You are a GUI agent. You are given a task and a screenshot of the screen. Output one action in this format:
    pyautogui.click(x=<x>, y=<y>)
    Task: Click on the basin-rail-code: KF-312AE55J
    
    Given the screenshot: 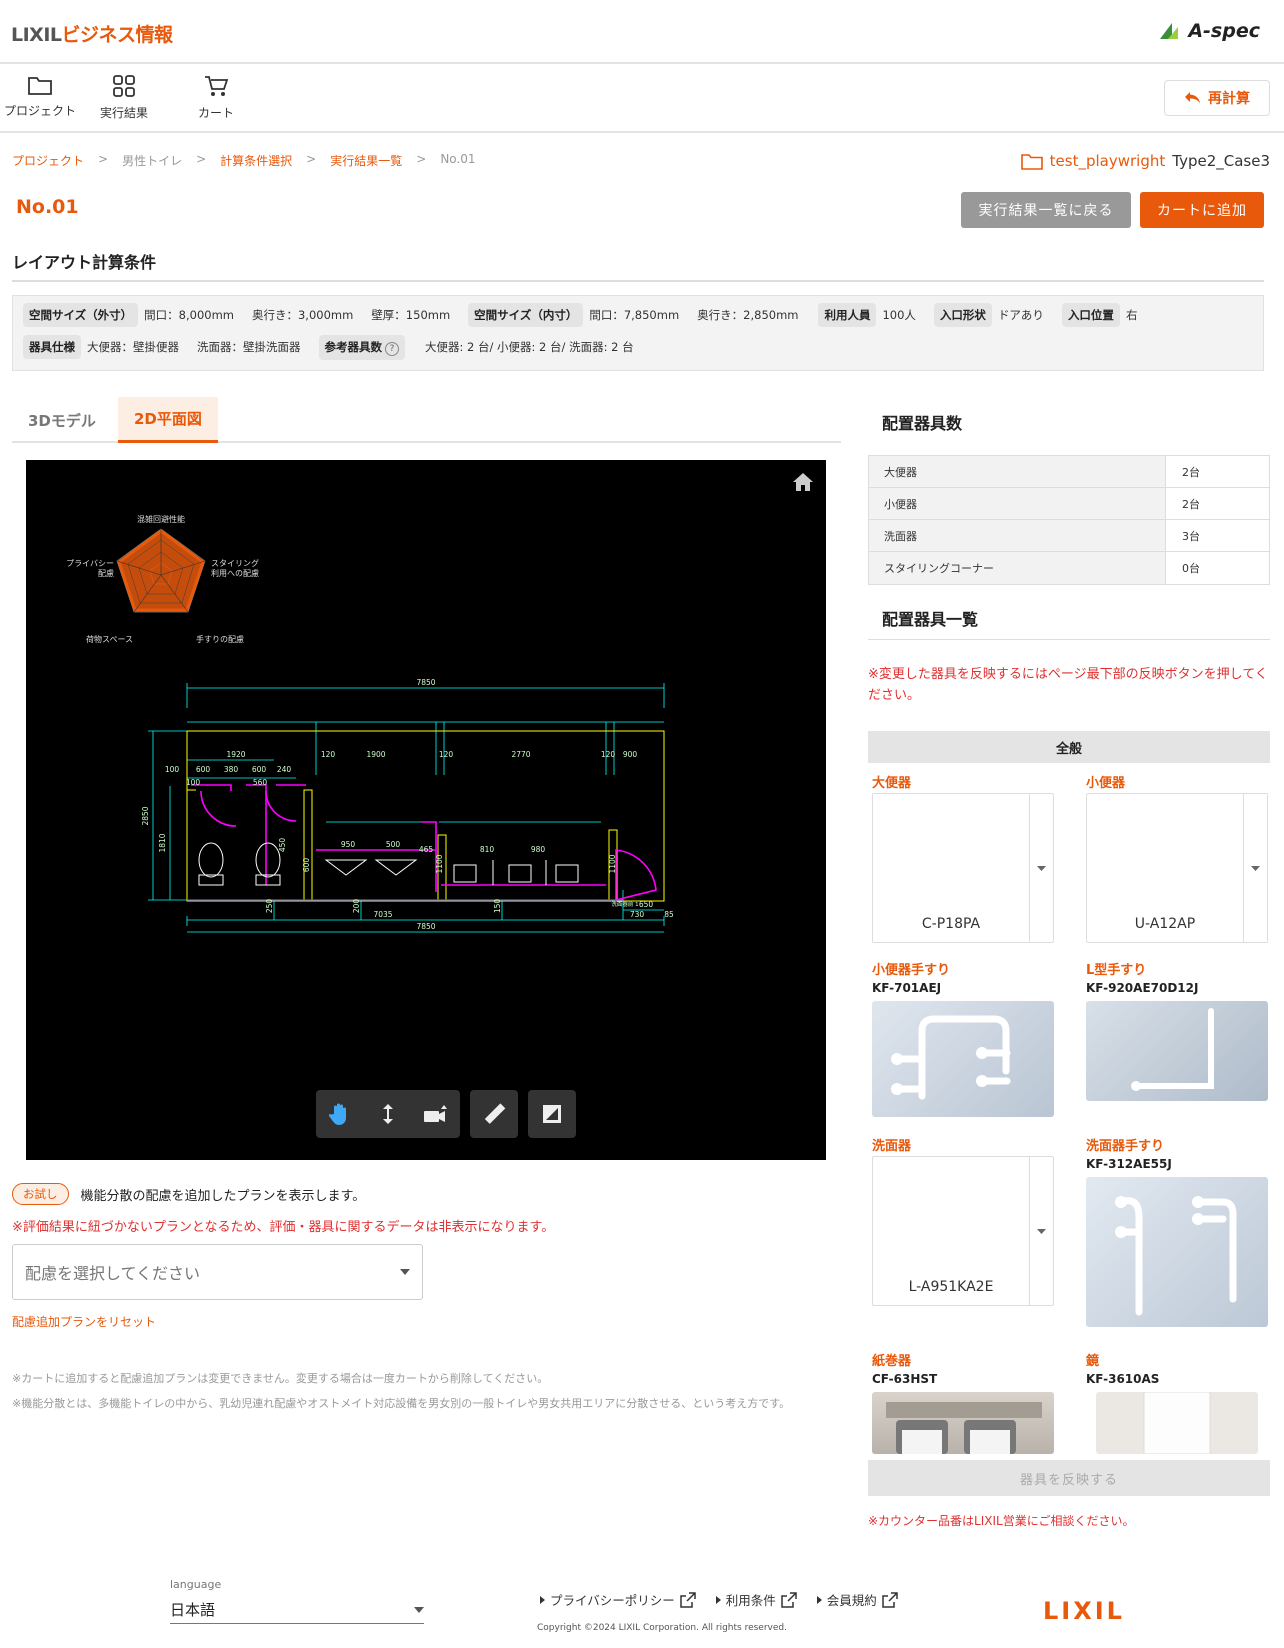 What is the action you would take?
    pyautogui.click(x=1129, y=1164)
    